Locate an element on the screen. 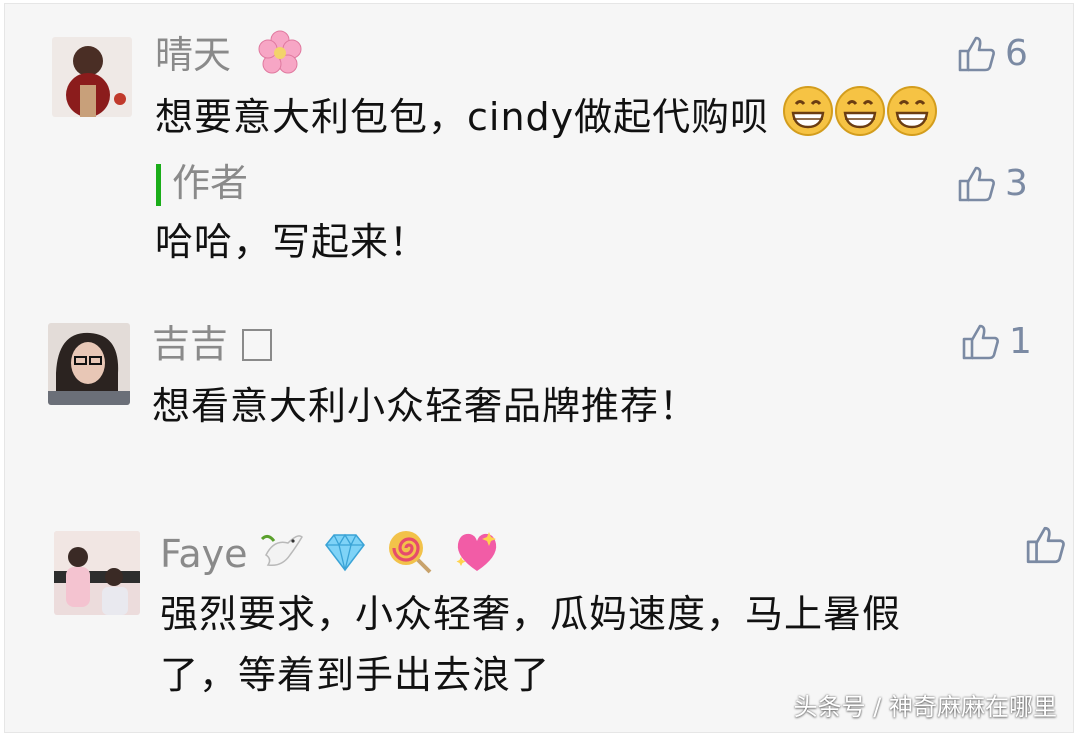  like-button: 6 is located at coordinates (992, 54).